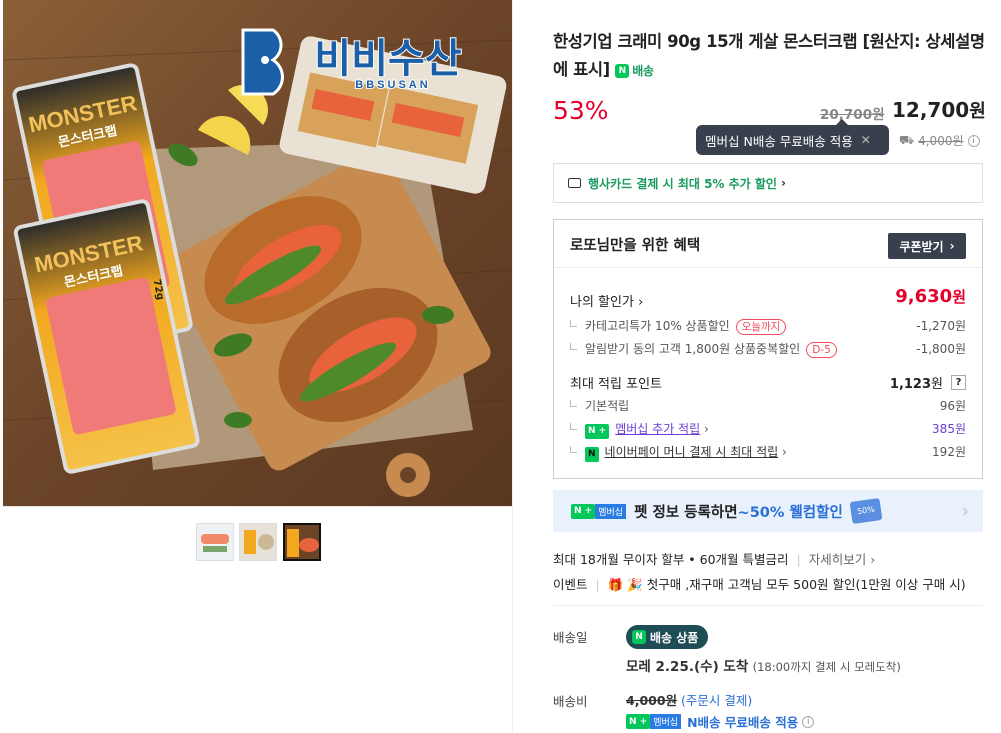  Describe the element at coordinates (959, 297) in the screenshot. I see `my-price-unit: 원` at that location.